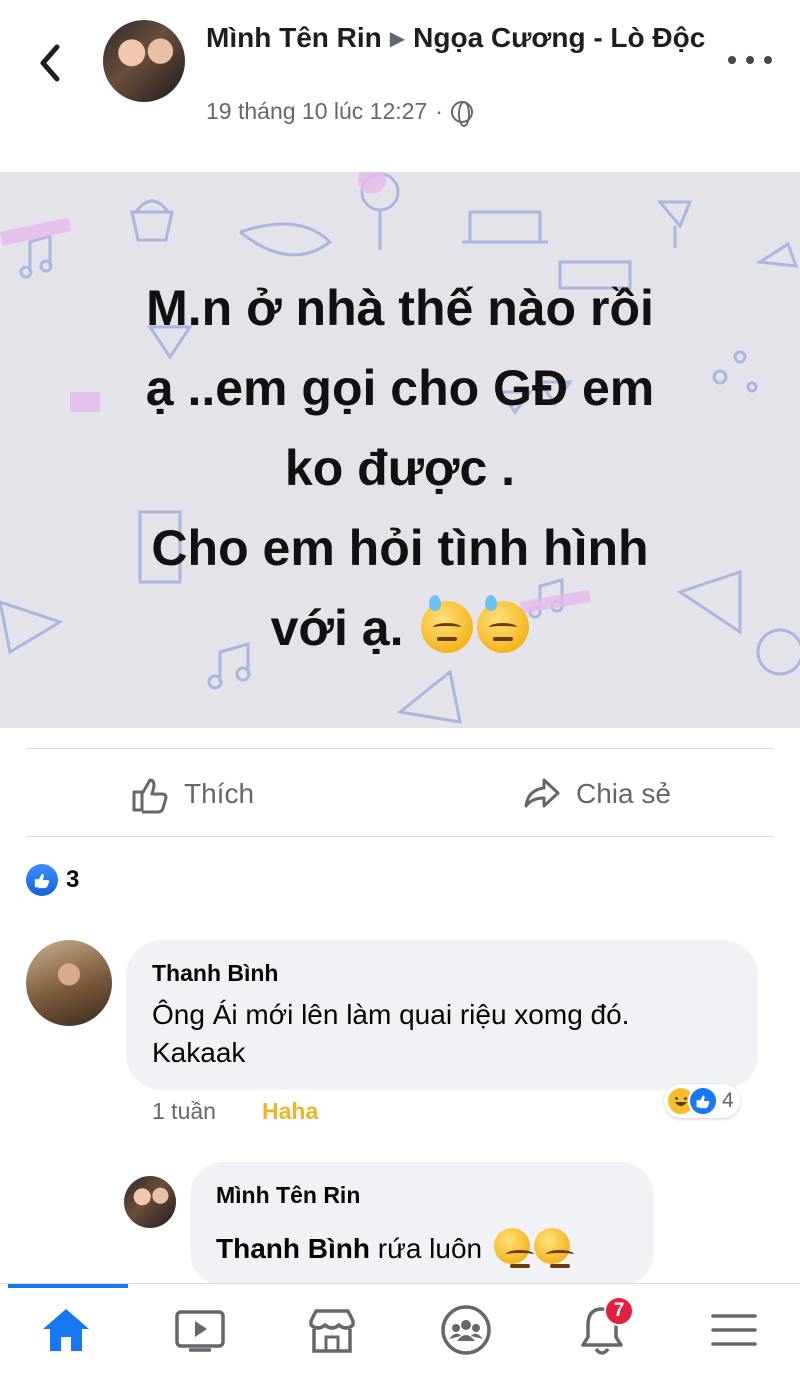  I want to click on like-button: Thích, so click(192, 794).